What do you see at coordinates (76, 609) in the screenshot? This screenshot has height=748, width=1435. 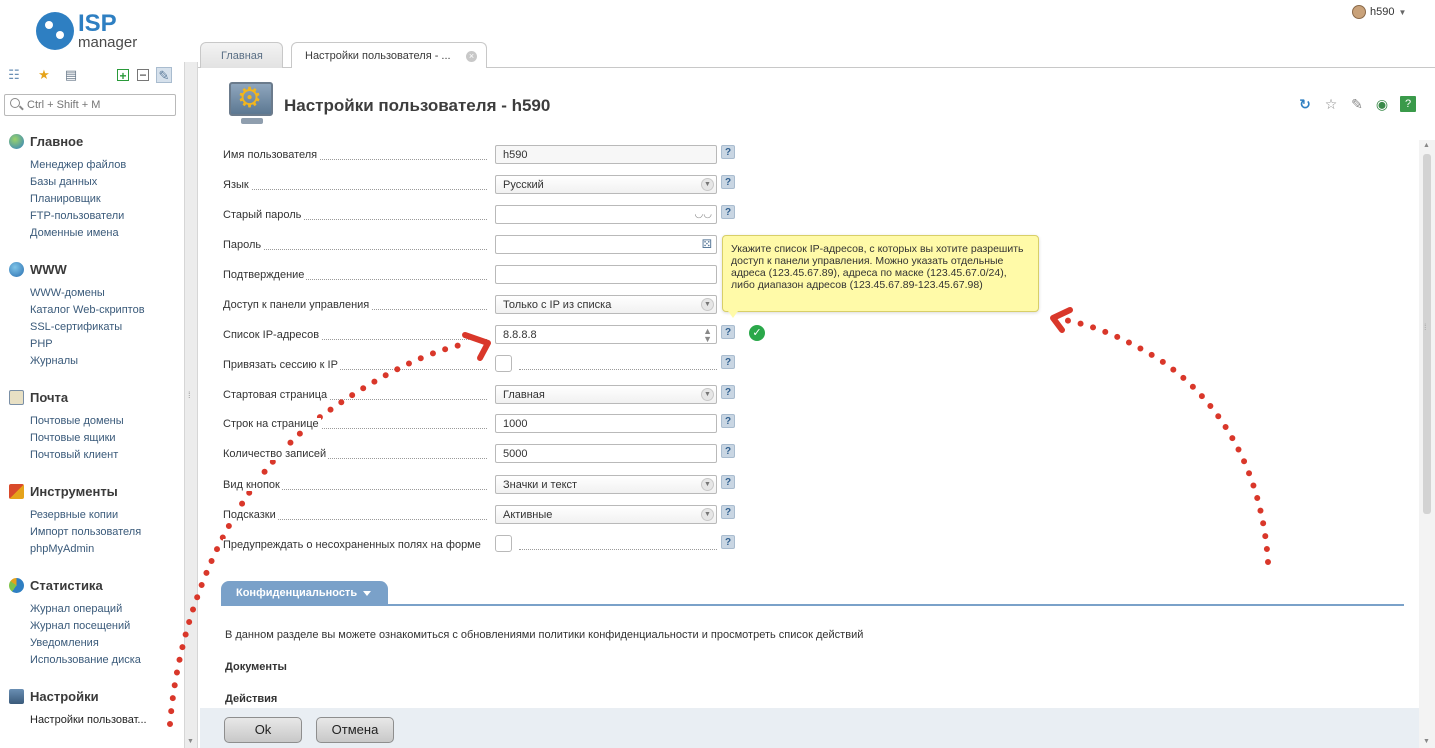 I see `sidebar-item-operations-log: Журнал операций` at bounding box center [76, 609].